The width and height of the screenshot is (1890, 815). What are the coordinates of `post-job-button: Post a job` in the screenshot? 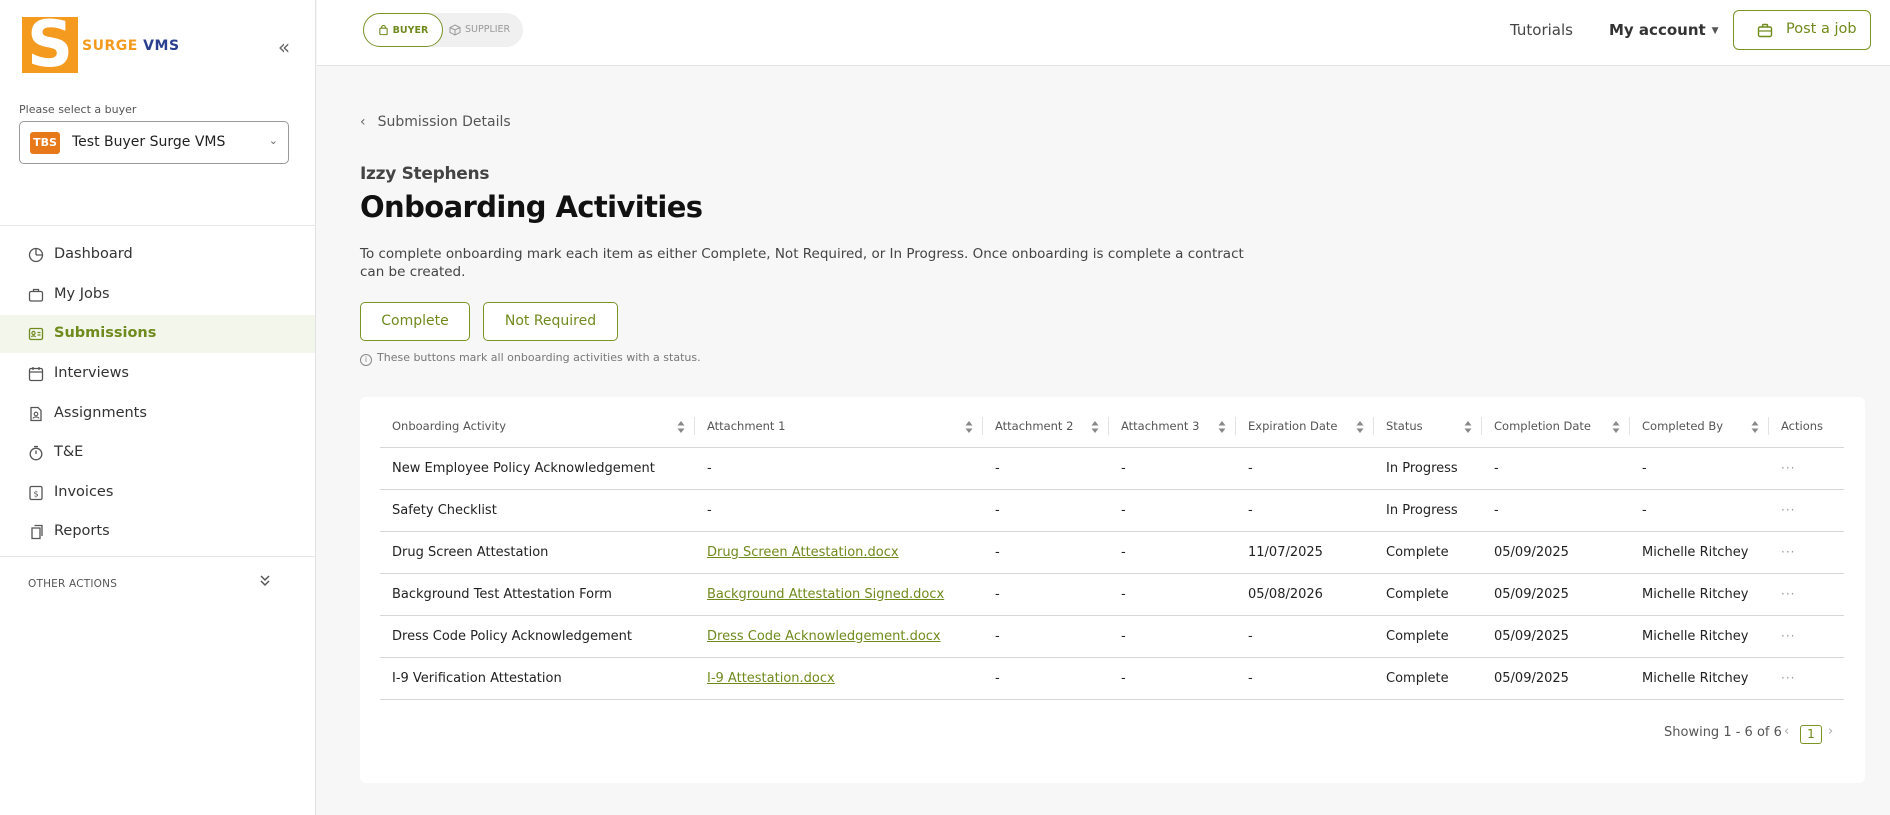 It's located at (1802, 30).